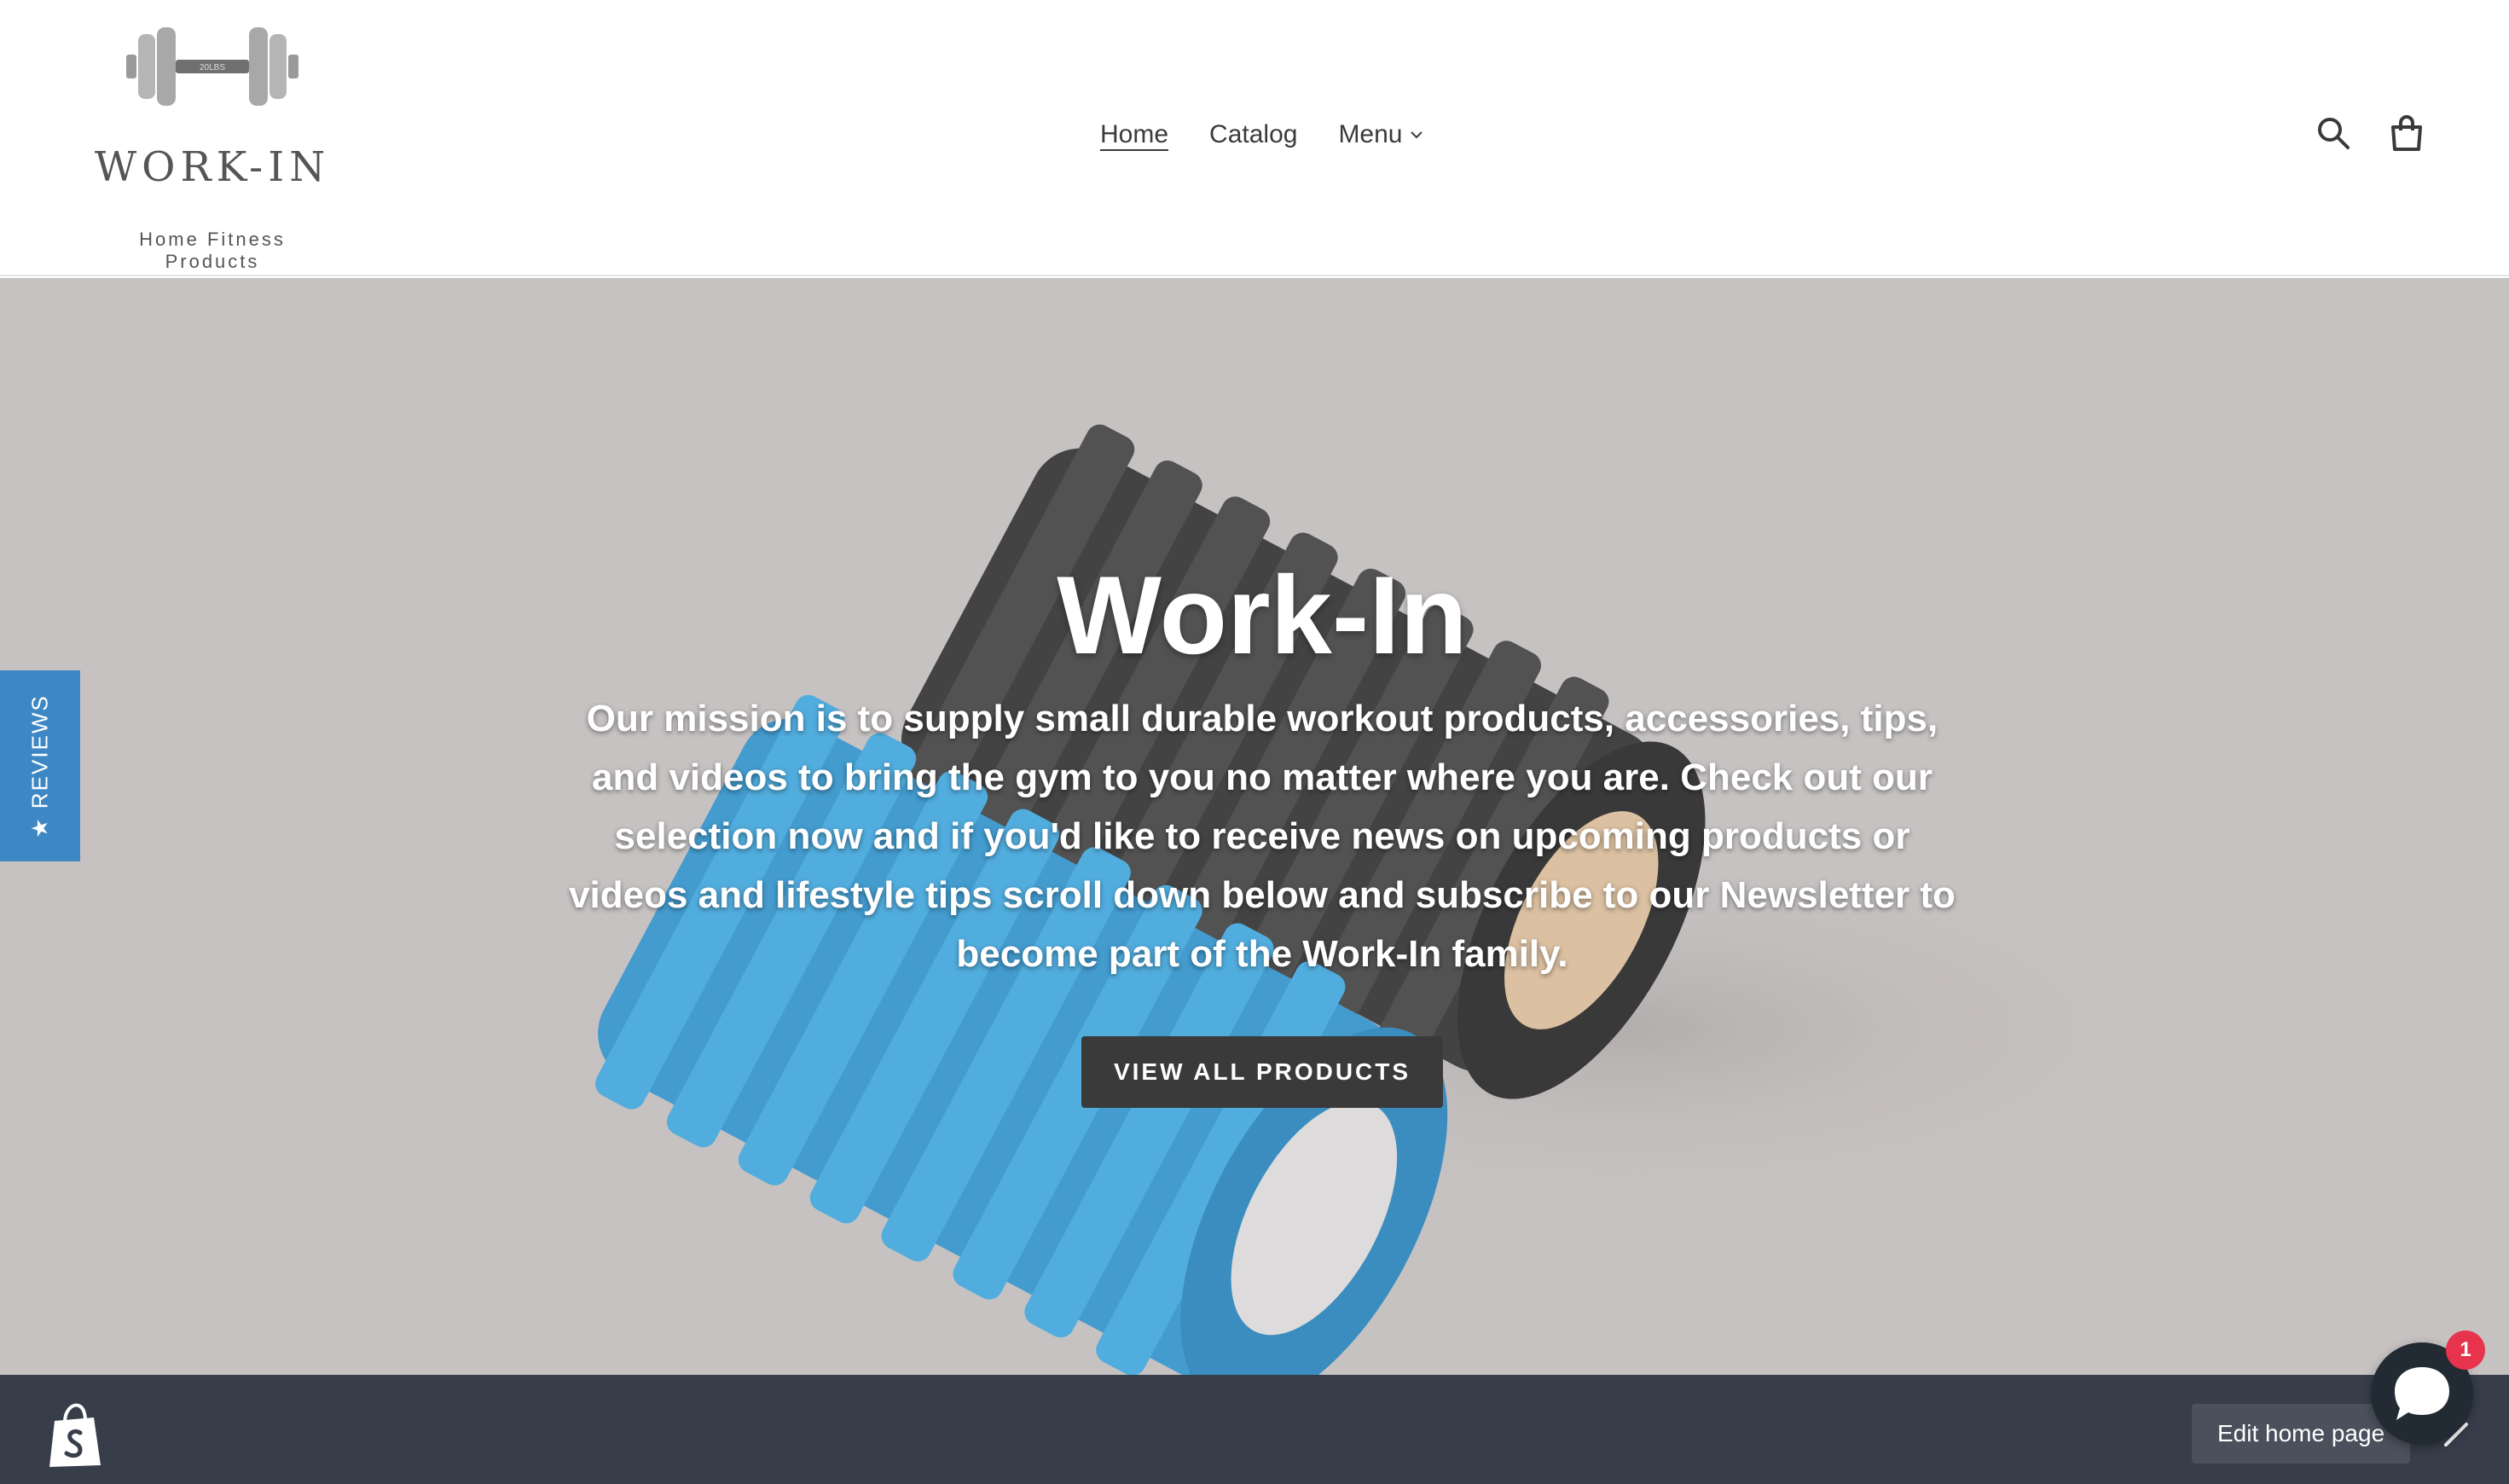 This screenshot has width=2509, height=1484. I want to click on dumbbell-weight-label: 20LBS, so click(212, 67).